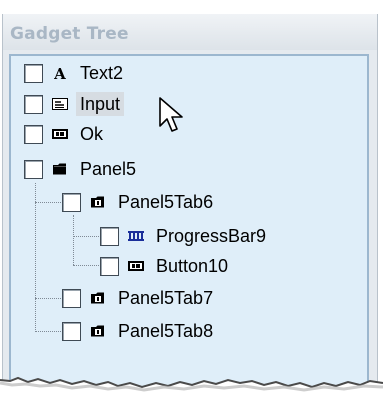 The image size is (383, 405). I want to click on text-icon: A, so click(60, 73).